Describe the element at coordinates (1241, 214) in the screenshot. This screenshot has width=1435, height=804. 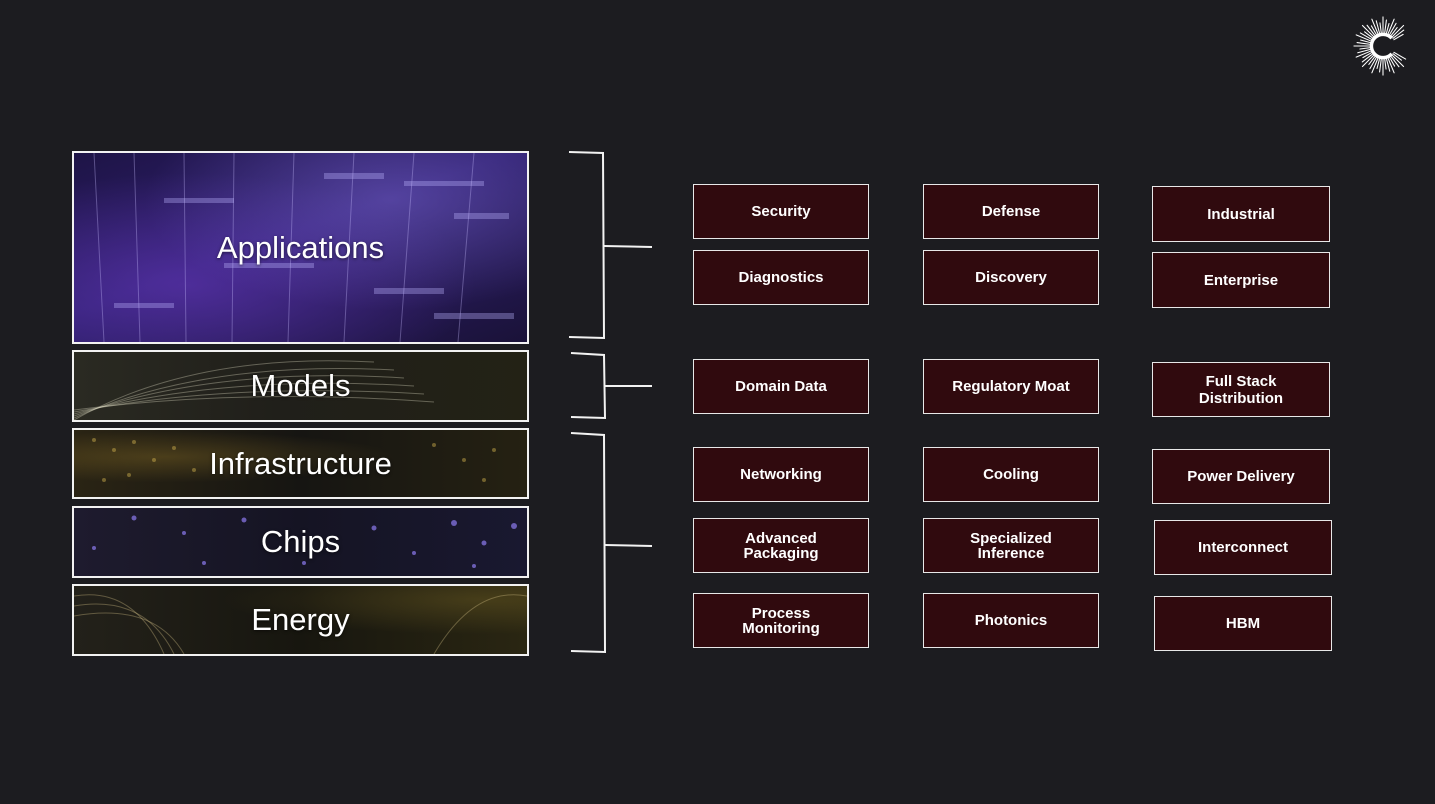
I see `box-industrial: Industrial` at that location.